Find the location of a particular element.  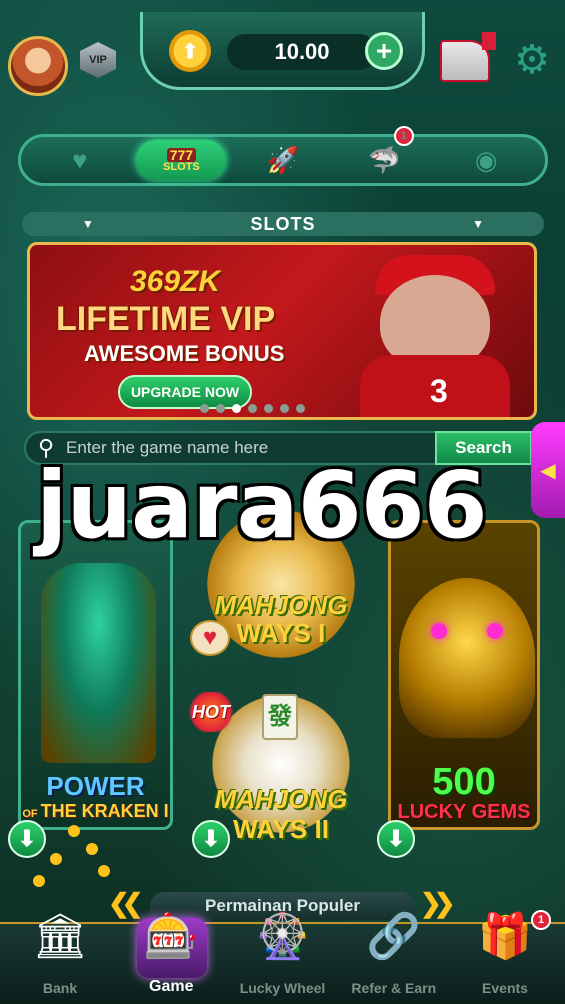

vip-label: VIP is located at coordinates (98, 60).